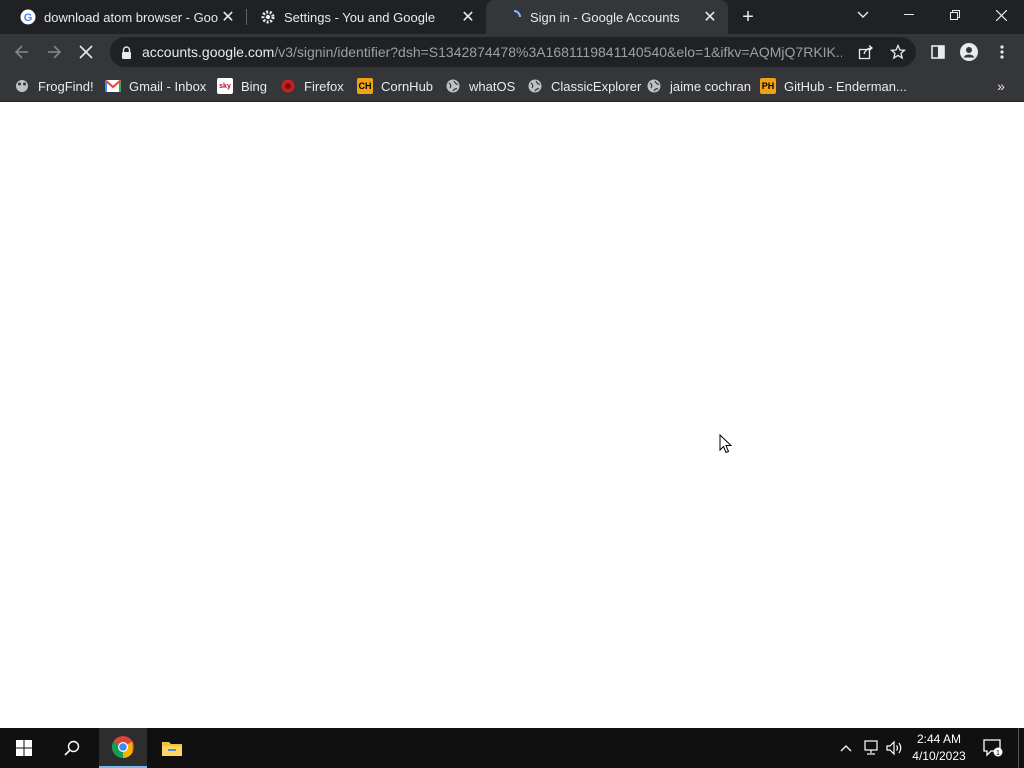 Image resolution: width=1024 pixels, height=768 pixels. I want to click on gmail-icon, so click(113, 86).